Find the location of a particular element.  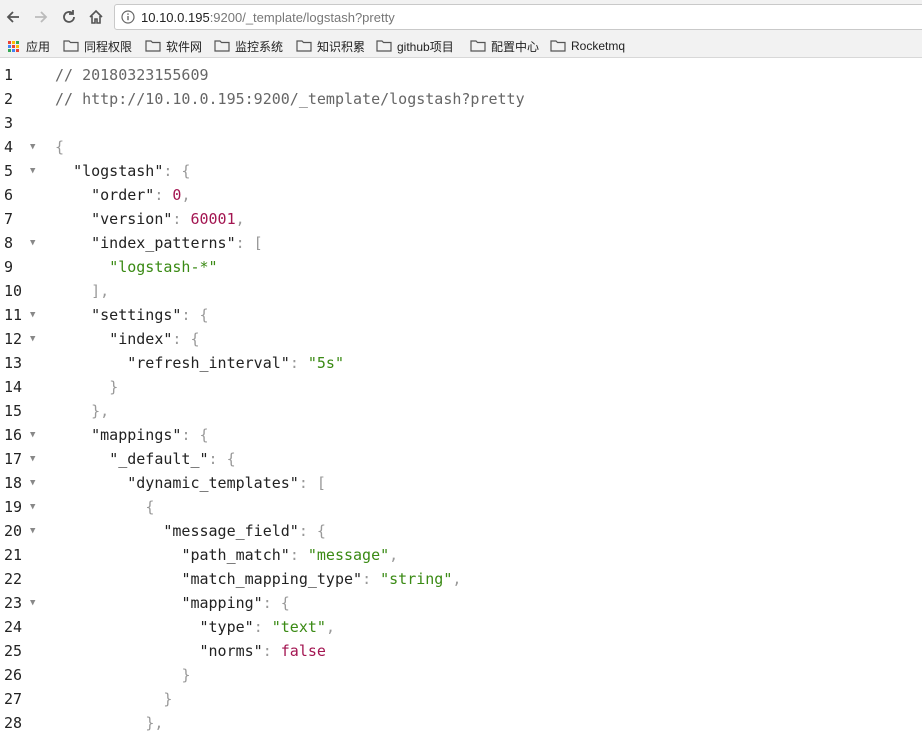

code-line: 20 ▼ "message_field": { is located at coordinates (461, 531).